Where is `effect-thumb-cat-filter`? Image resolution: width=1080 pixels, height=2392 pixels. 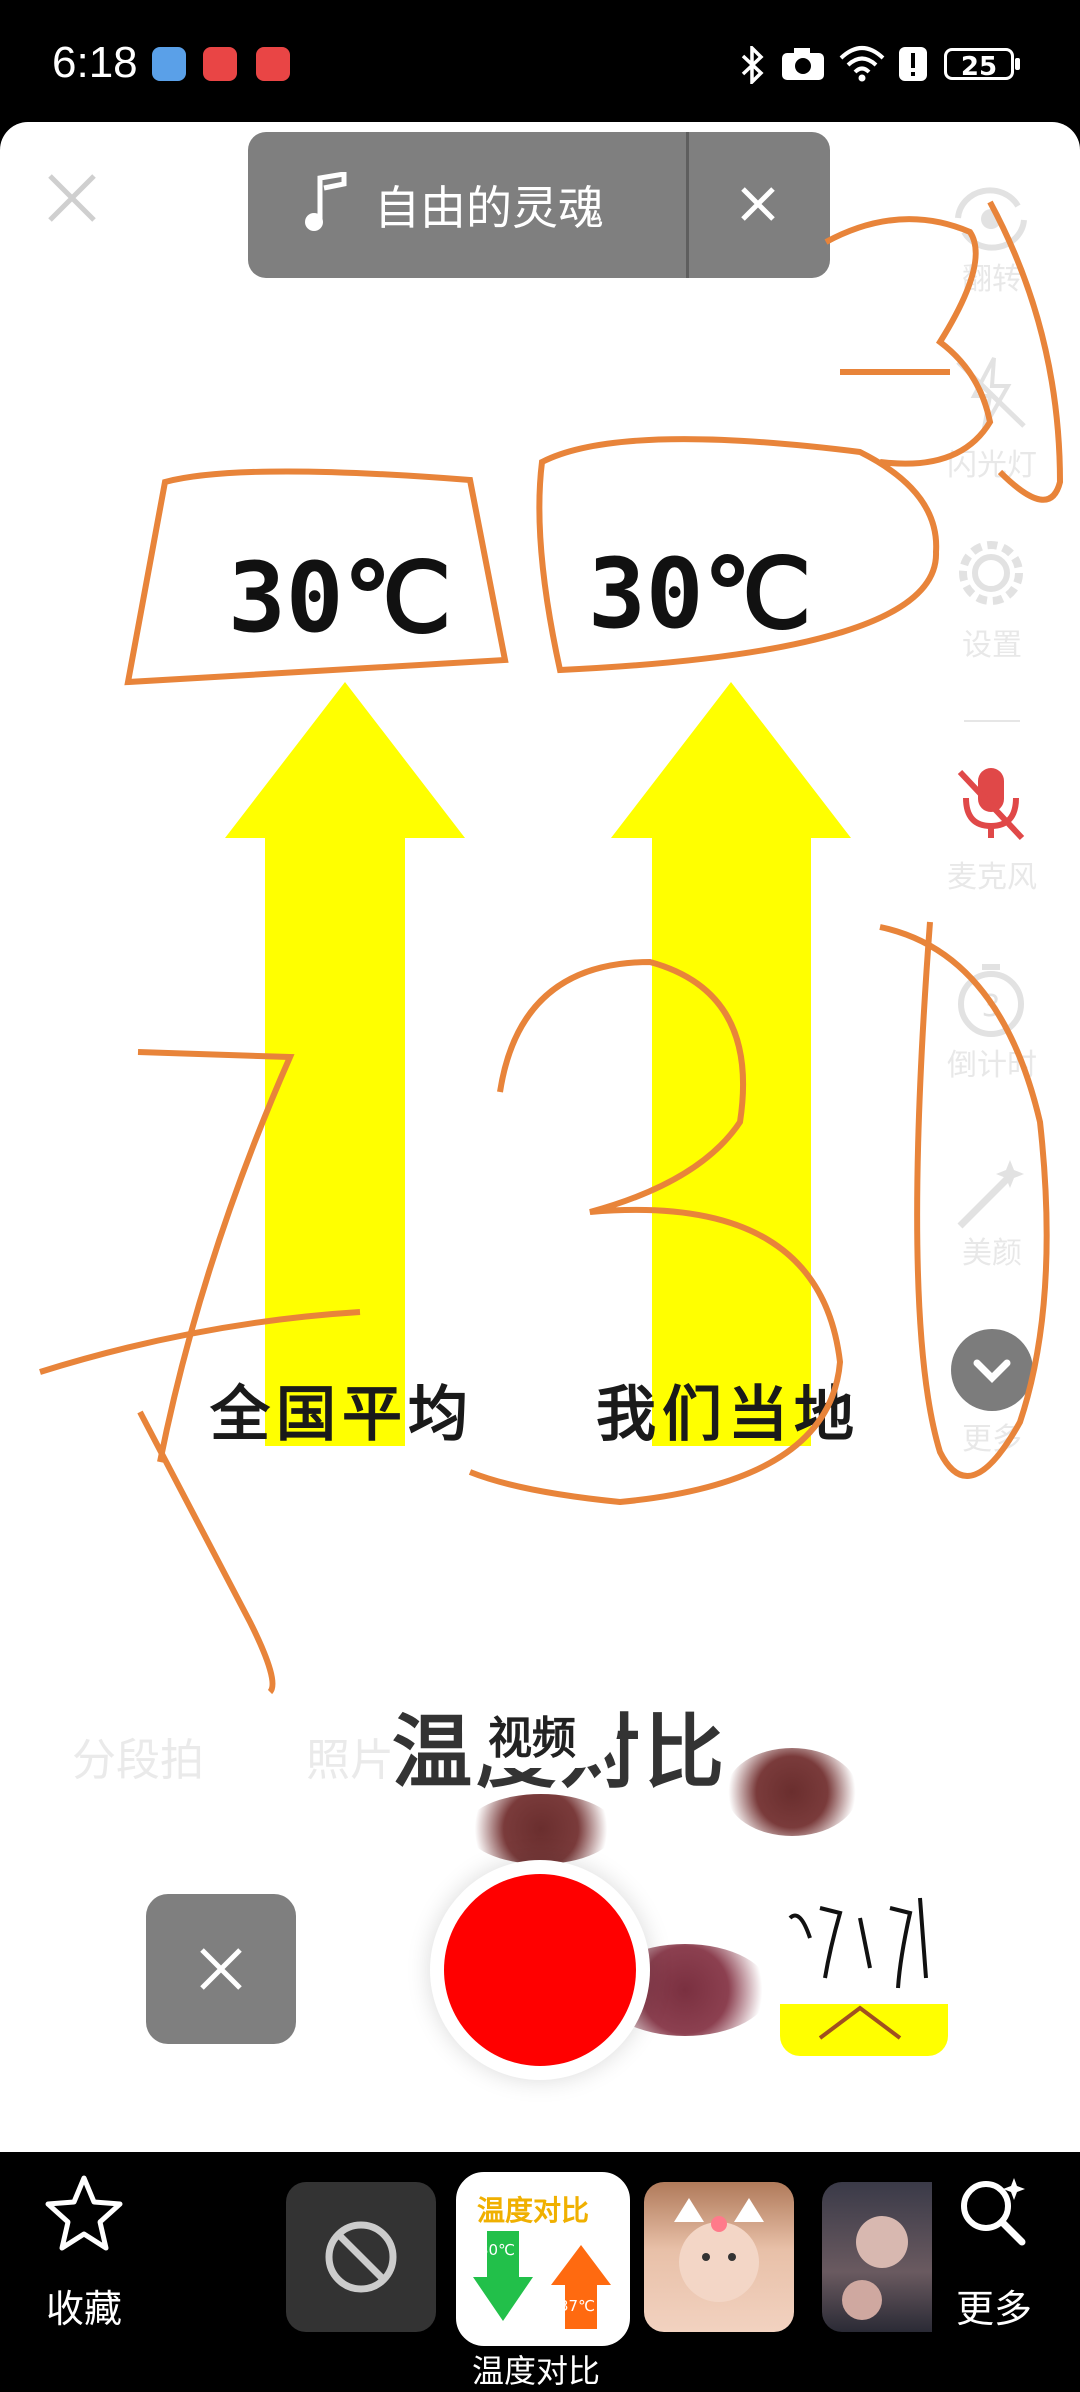 effect-thumb-cat-filter is located at coordinates (719, 2257).